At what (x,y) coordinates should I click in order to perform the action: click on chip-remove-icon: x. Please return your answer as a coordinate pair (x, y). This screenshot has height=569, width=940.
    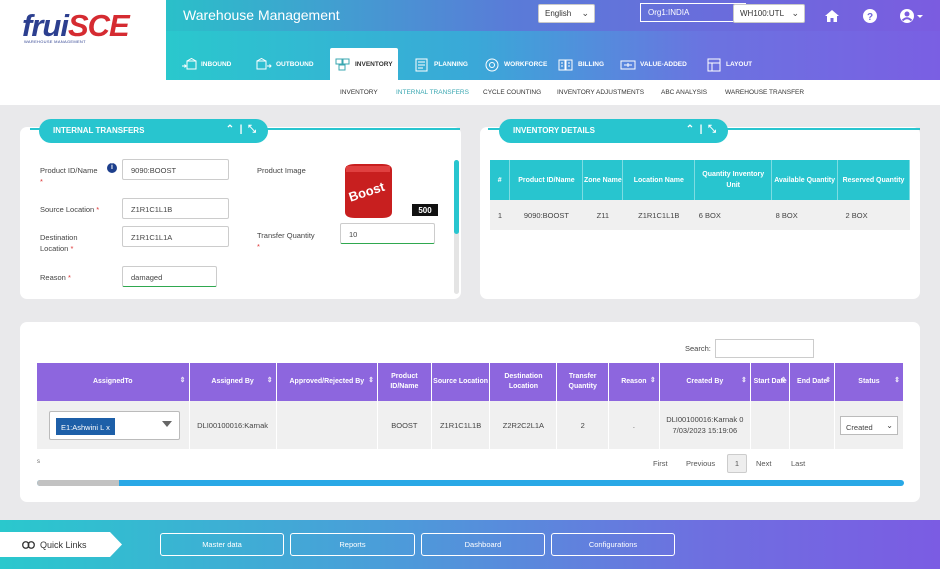
    Looking at the image, I should click on (108, 427).